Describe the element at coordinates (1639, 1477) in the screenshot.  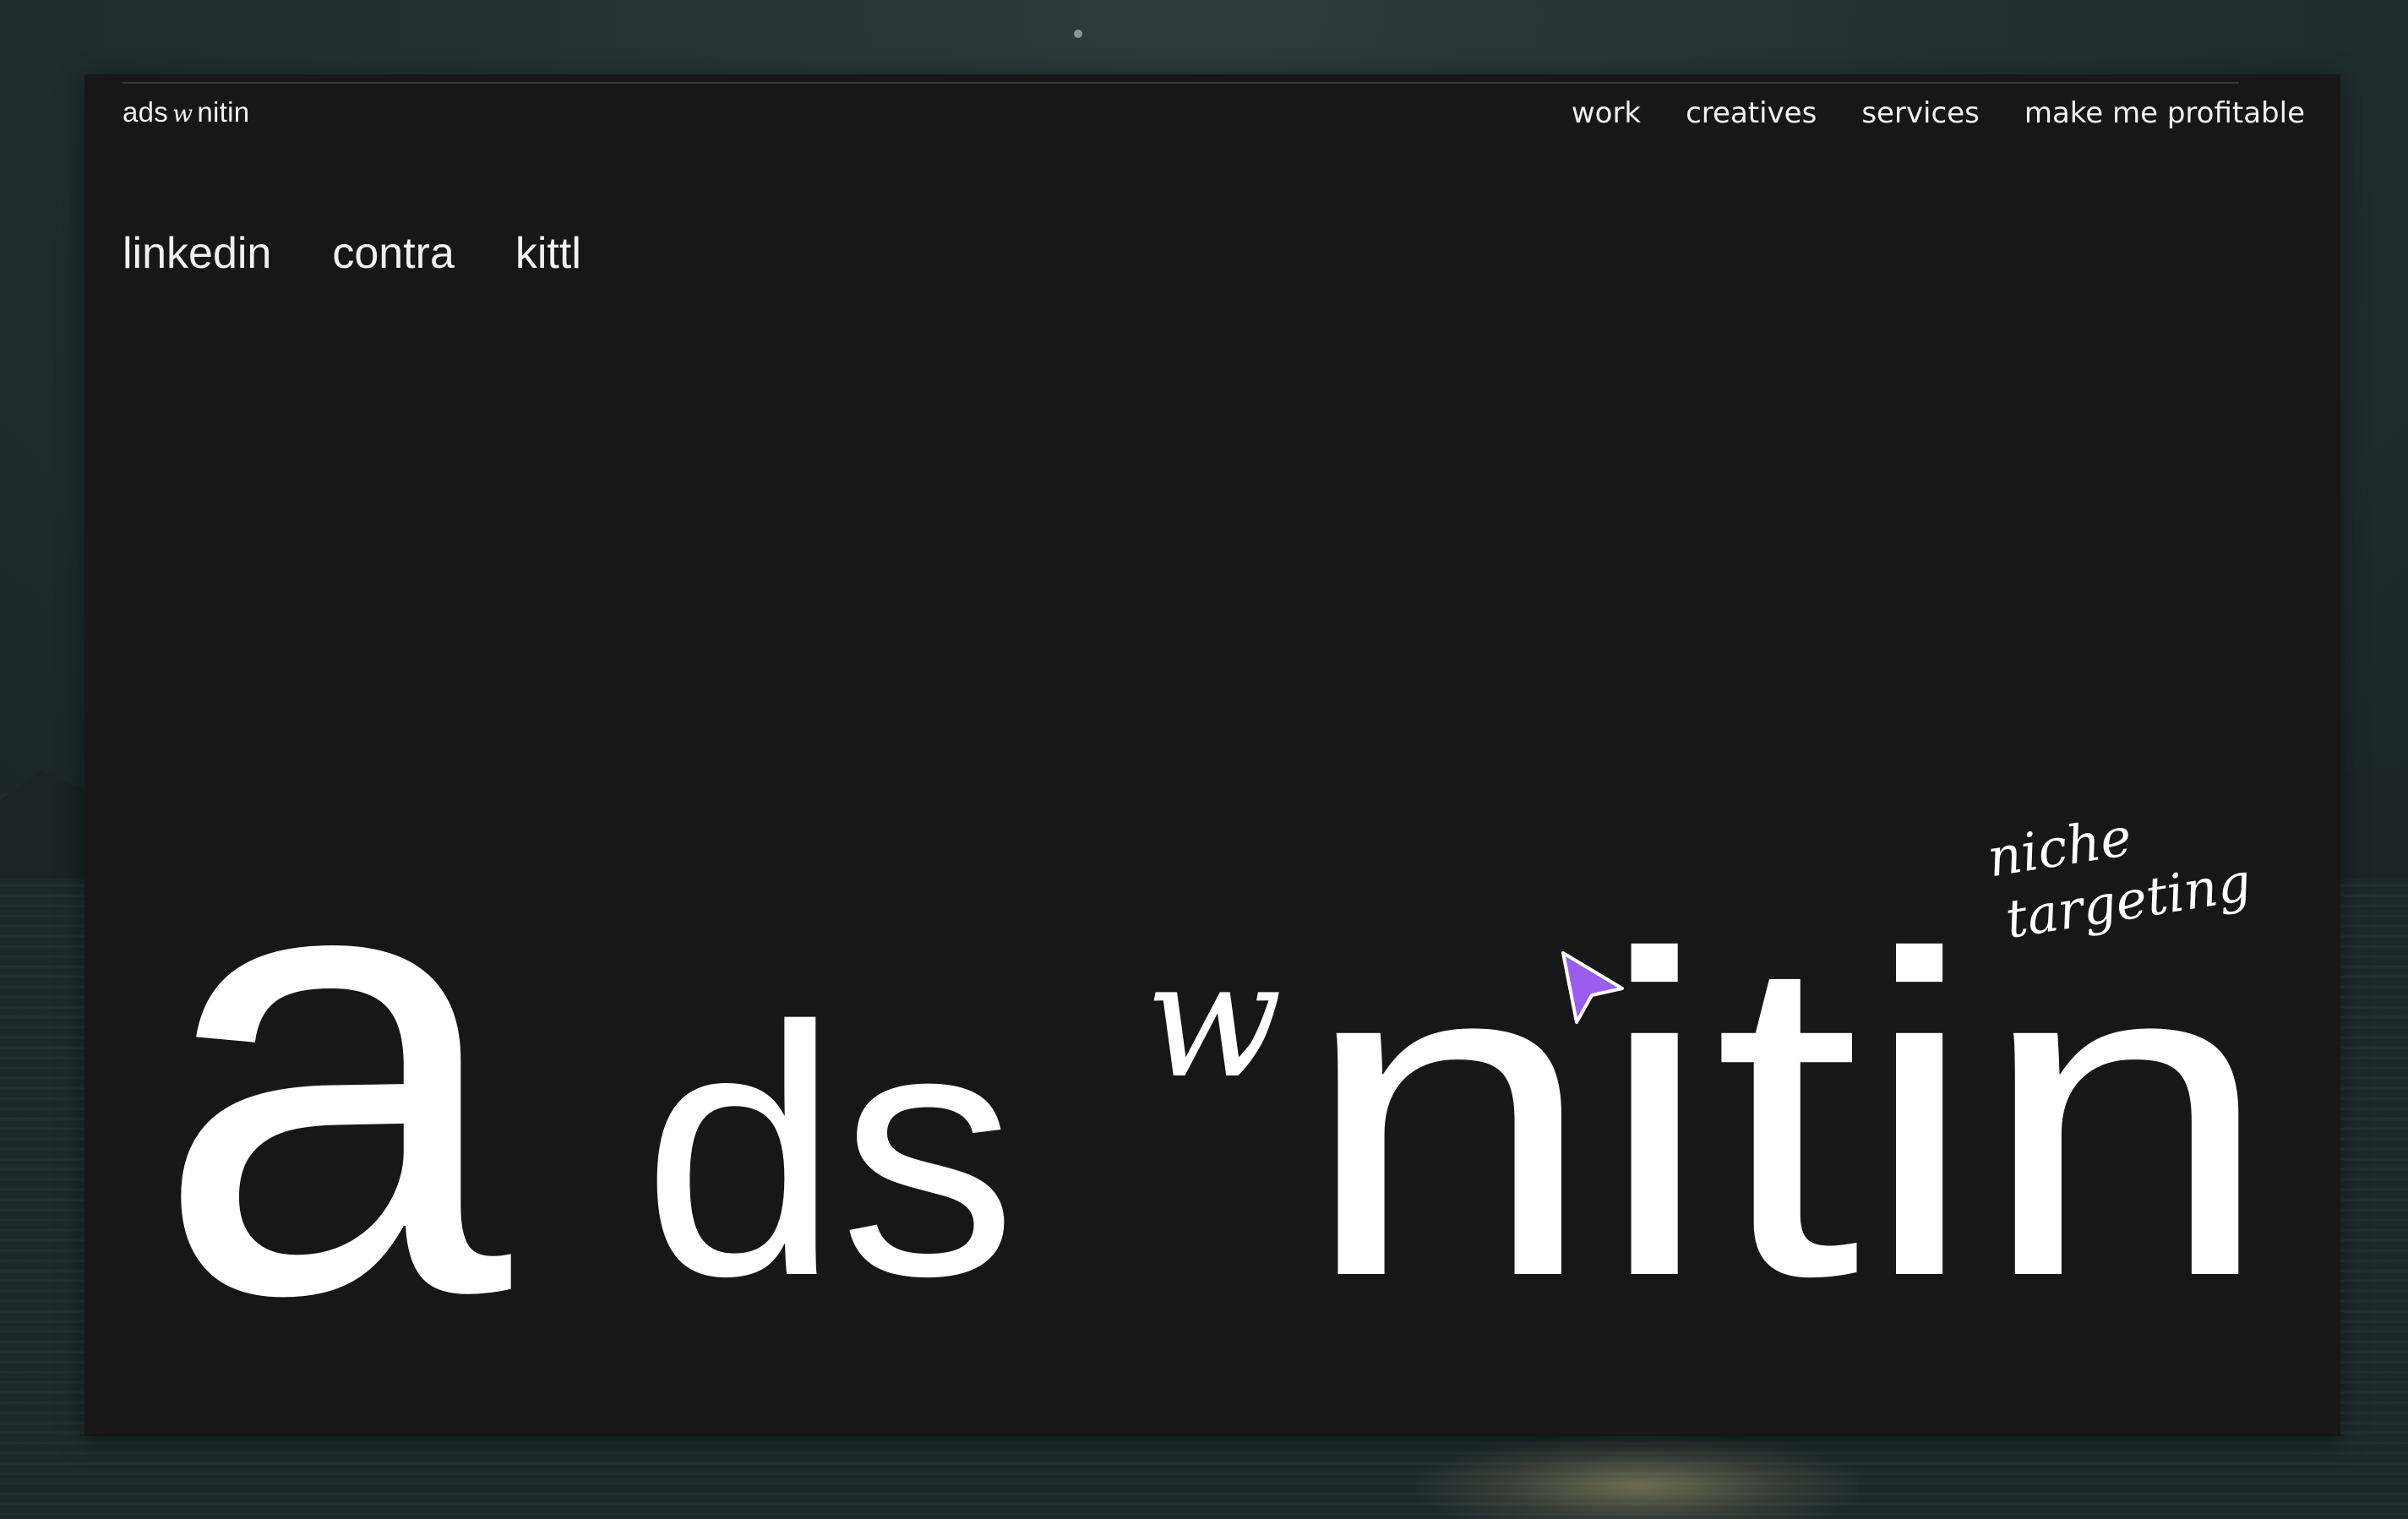
I see `wallpaper-moon-reflection` at that location.